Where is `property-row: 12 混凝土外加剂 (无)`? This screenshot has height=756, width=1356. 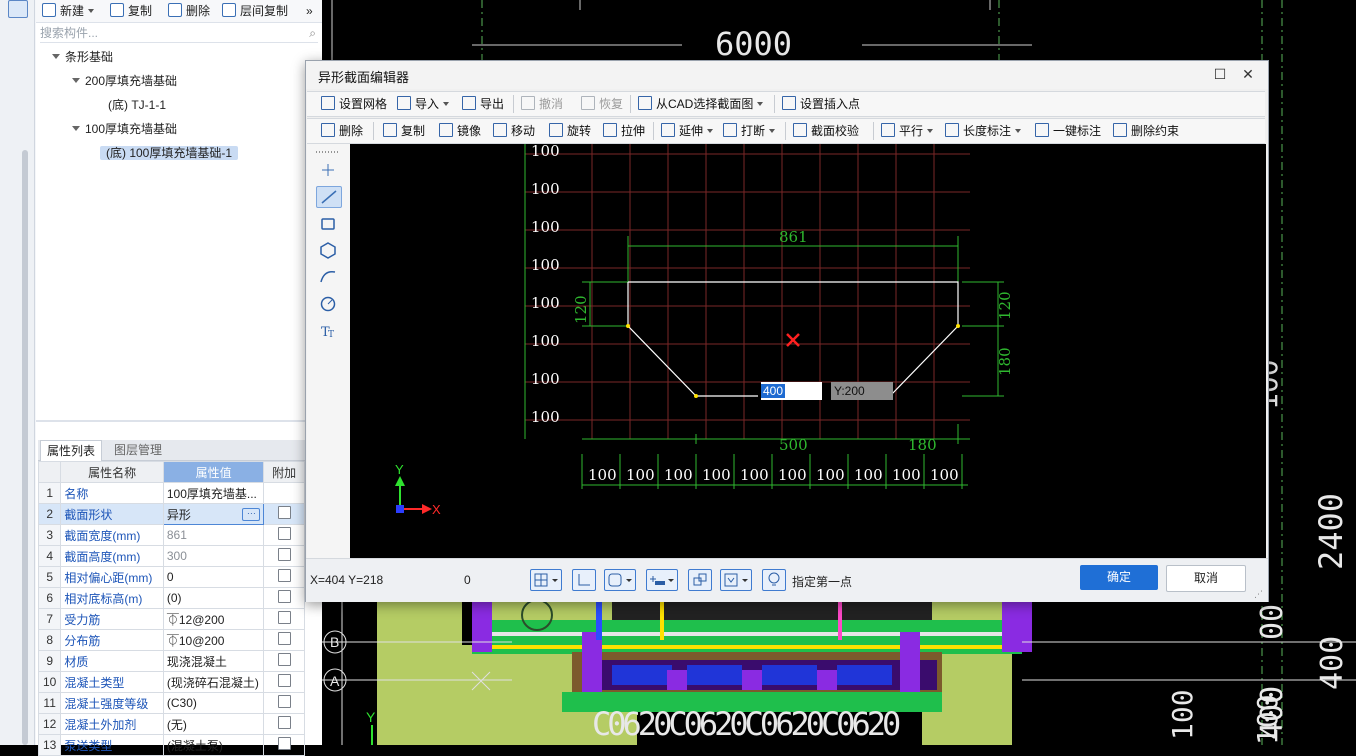 property-row: 12 混凝土外加剂 (无) is located at coordinates (171, 724).